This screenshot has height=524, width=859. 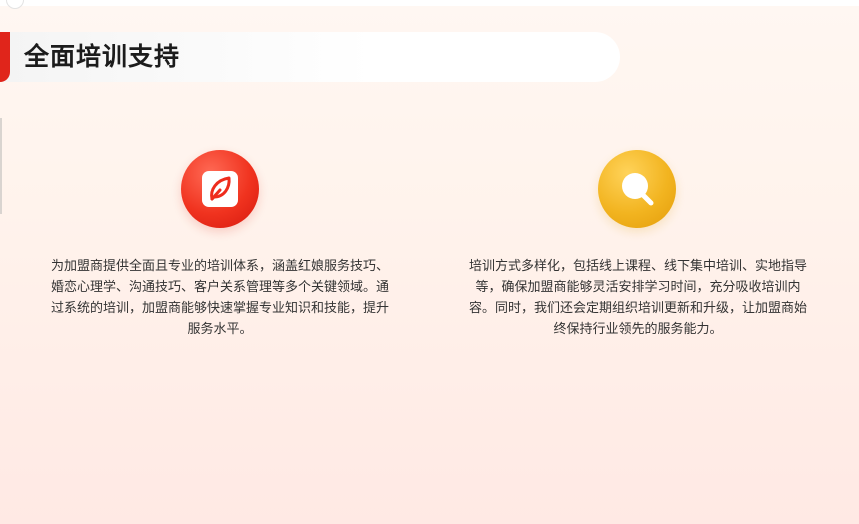 What do you see at coordinates (220, 189) in the screenshot?
I see `leaf-card-icon` at bounding box center [220, 189].